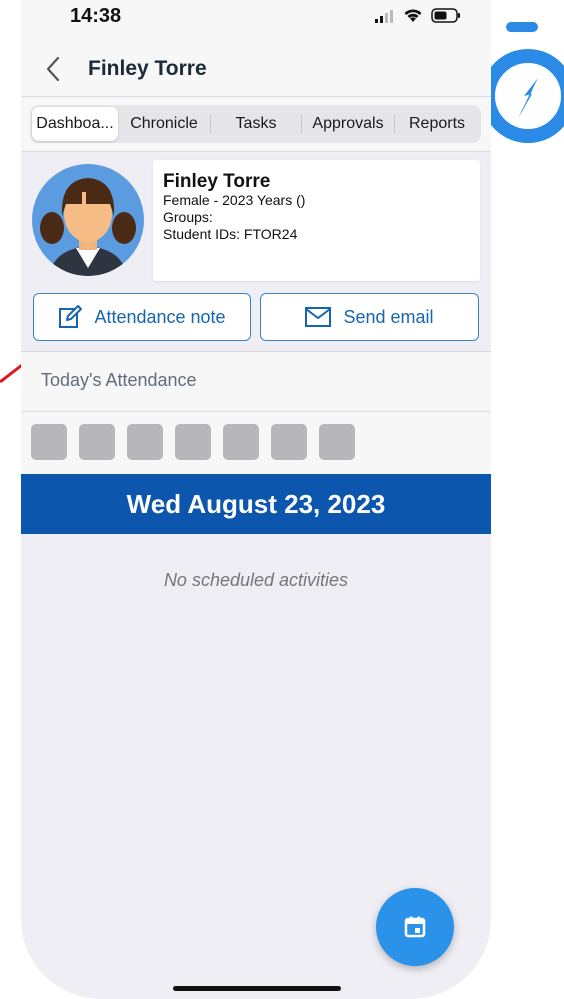 This screenshot has width=564, height=999. Describe the element at coordinates (318, 317) in the screenshot. I see `mail-icon` at that location.